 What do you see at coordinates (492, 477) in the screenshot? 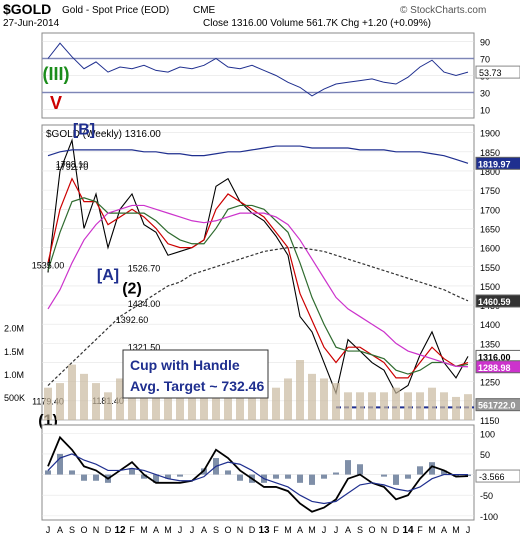
I see `macd-last-value: -3.566` at bounding box center [492, 477].